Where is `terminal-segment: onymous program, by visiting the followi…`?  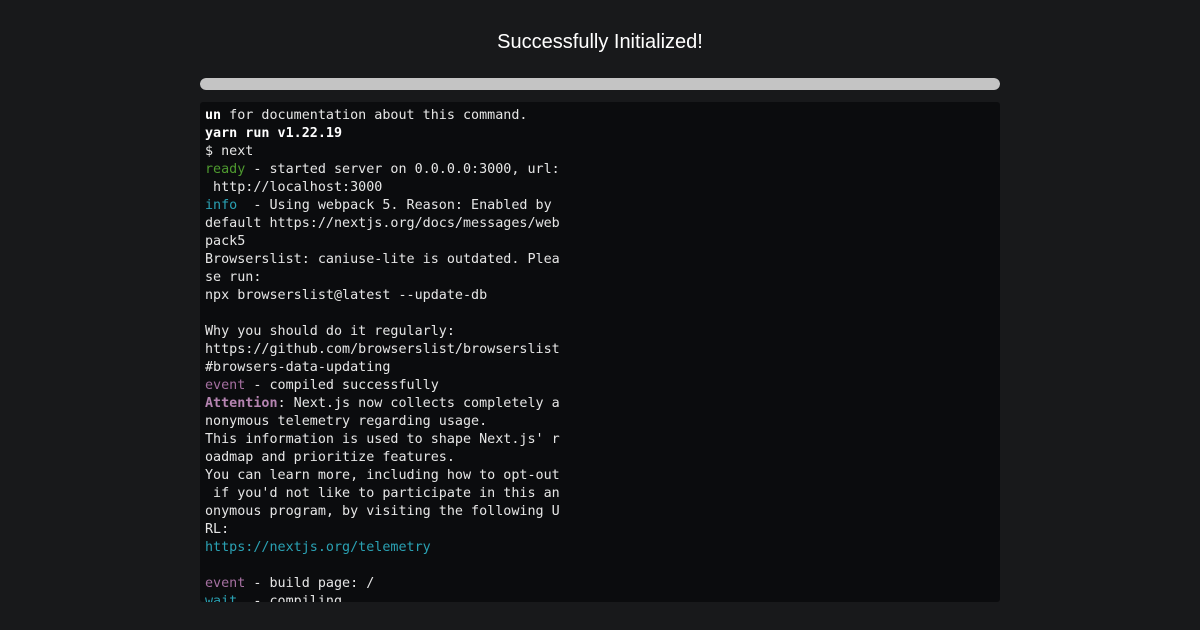 terminal-segment: onymous program, by visiting the followi… is located at coordinates (382, 511).